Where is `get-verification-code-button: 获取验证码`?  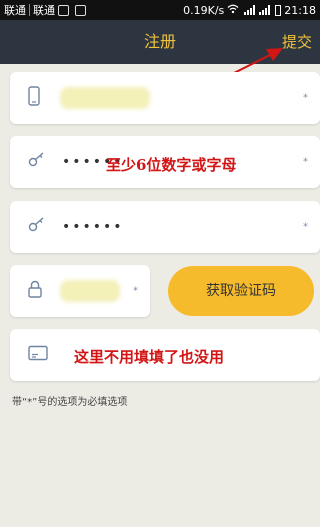
get-verification-code-button: 获取验证码 is located at coordinates (241, 291).